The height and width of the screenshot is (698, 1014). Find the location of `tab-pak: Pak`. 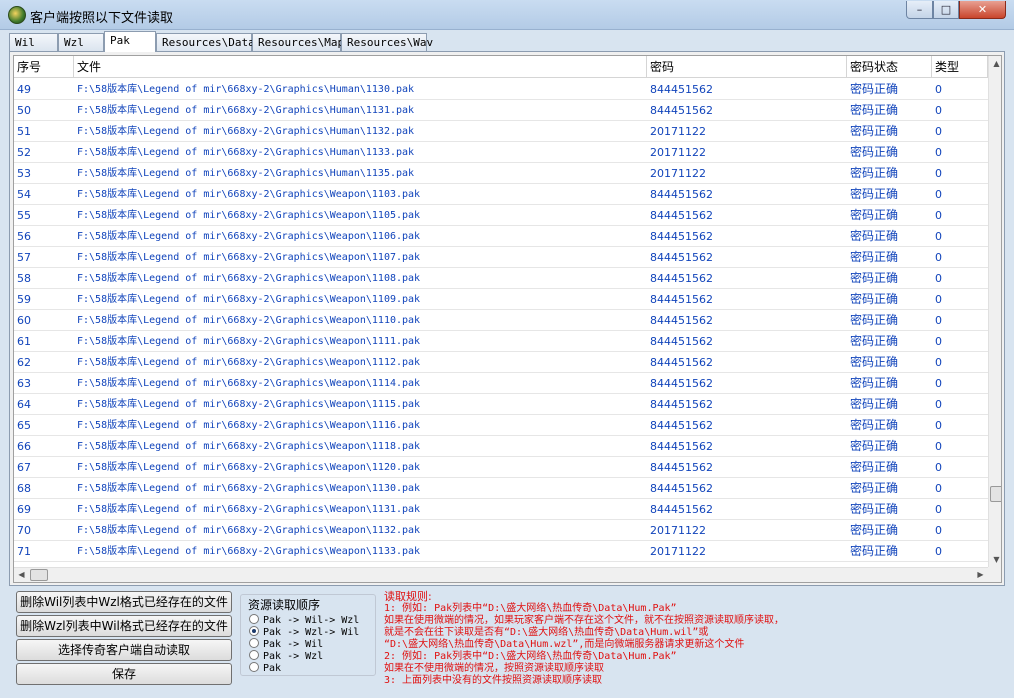

tab-pak: Pak is located at coordinates (130, 41).